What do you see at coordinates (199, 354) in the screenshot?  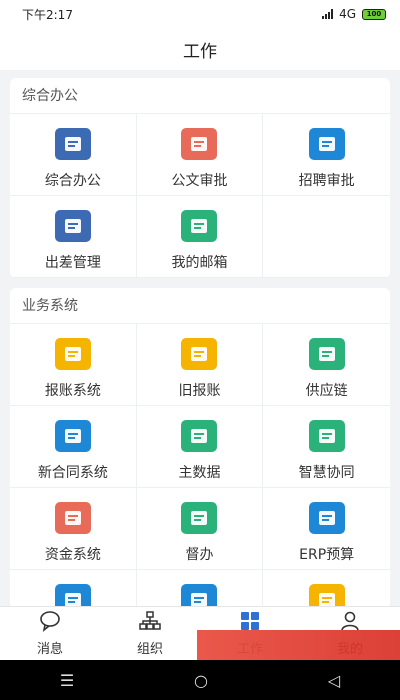 I see `receipt-yen-icon` at bounding box center [199, 354].